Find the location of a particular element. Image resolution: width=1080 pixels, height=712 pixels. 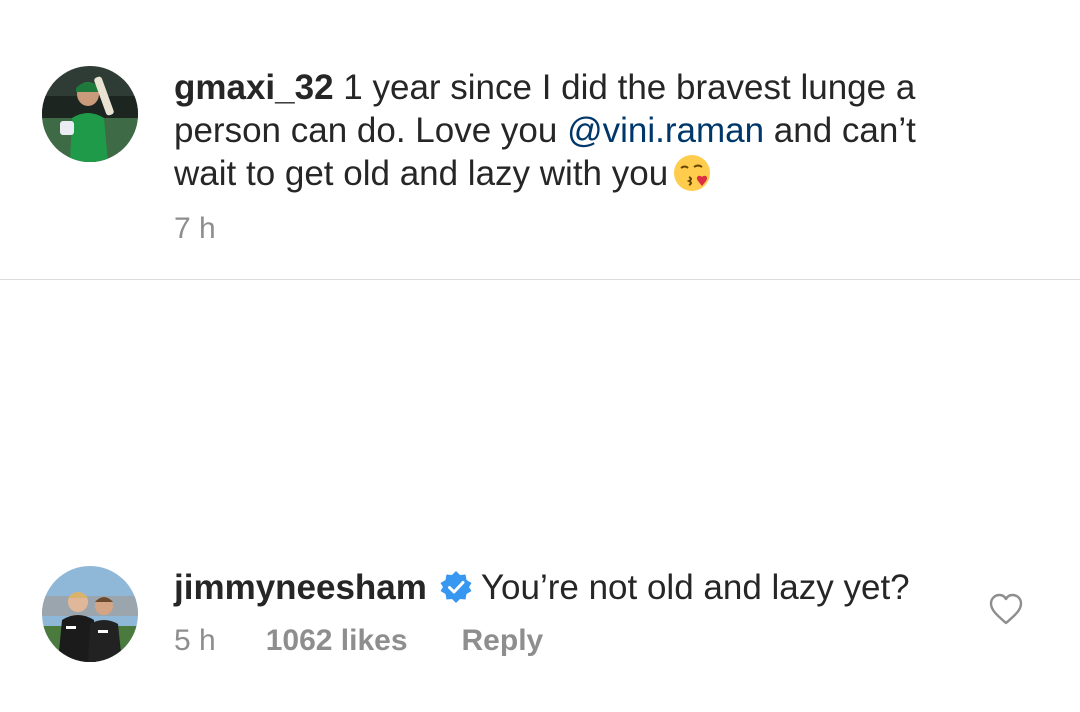

reply-button: Reply is located at coordinates (503, 641).